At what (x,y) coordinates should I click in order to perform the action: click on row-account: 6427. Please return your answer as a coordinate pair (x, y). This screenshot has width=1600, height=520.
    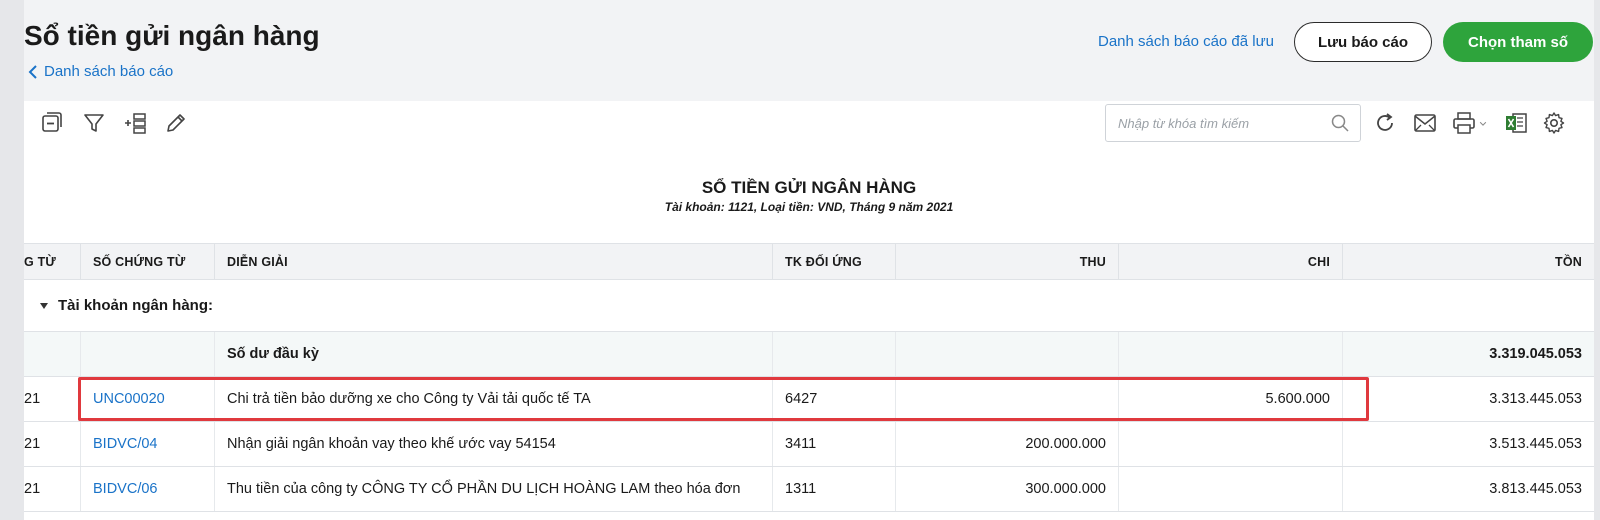
    Looking at the image, I should click on (834, 399).